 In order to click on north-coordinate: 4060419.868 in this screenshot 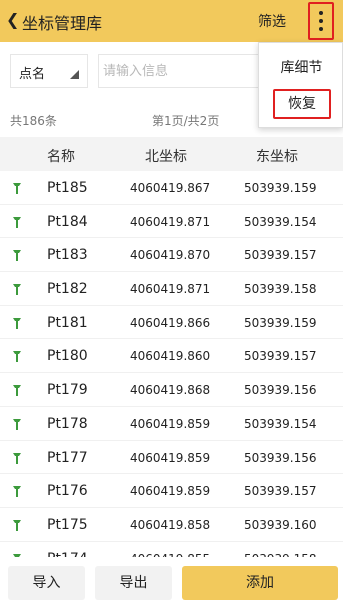, I will do `click(170, 390)`.